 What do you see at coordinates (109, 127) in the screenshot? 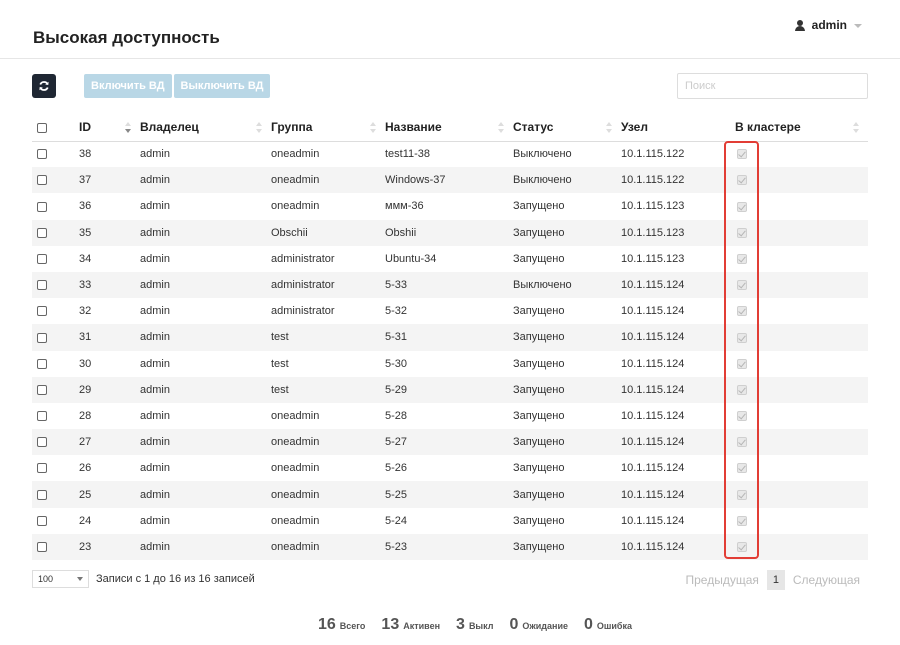
I see `column-header-id: ID` at bounding box center [109, 127].